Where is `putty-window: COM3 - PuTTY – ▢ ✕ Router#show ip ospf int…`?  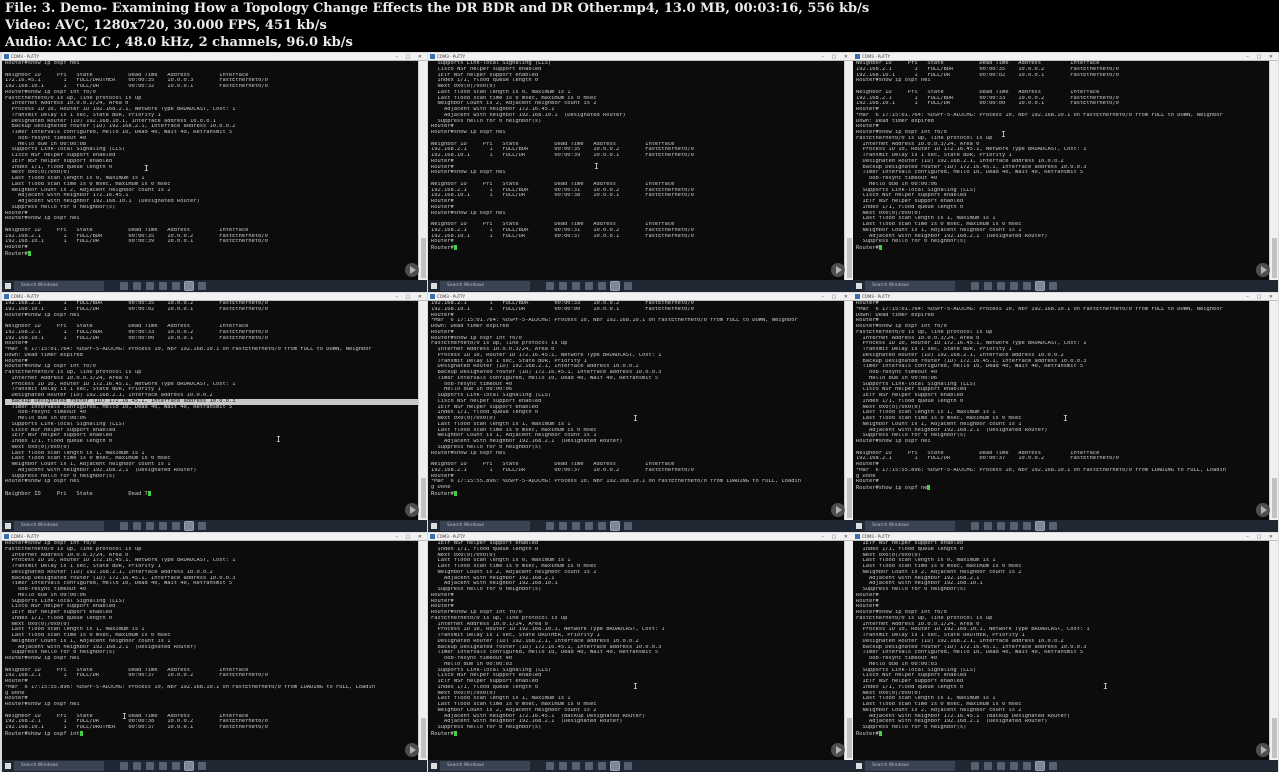
putty-window: COM3 - PuTTY – ▢ ✕ Router#show ip ospf int… is located at coordinates (214, 652).